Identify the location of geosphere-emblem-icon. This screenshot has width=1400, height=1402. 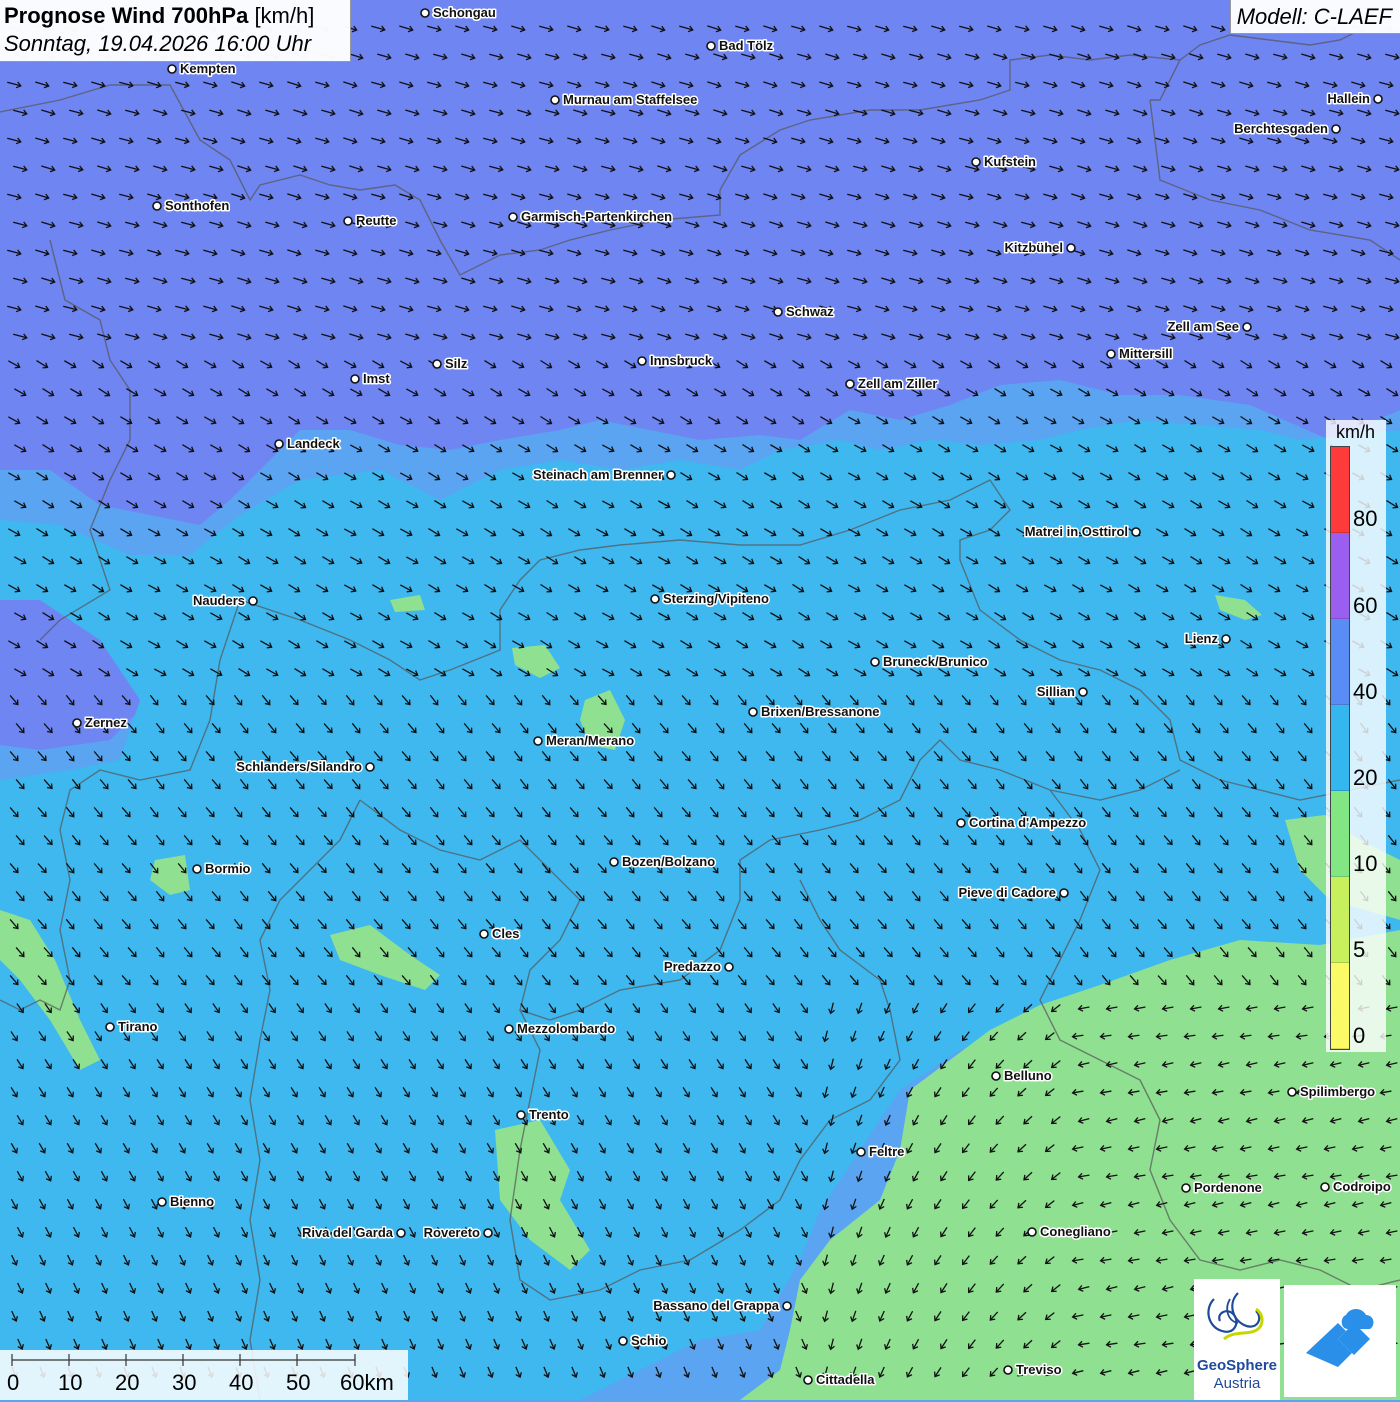
(1235, 1316).